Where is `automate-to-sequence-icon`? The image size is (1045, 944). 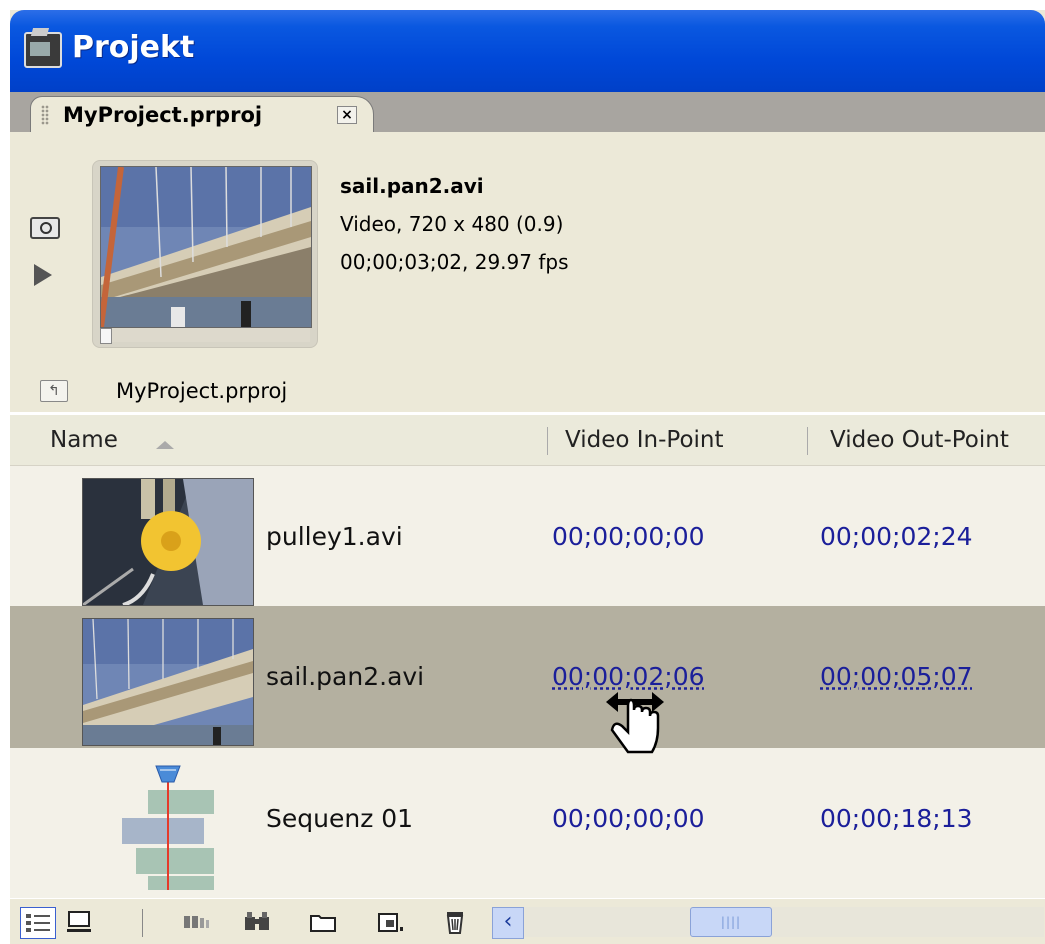 automate-to-sequence-icon is located at coordinates (197, 922).